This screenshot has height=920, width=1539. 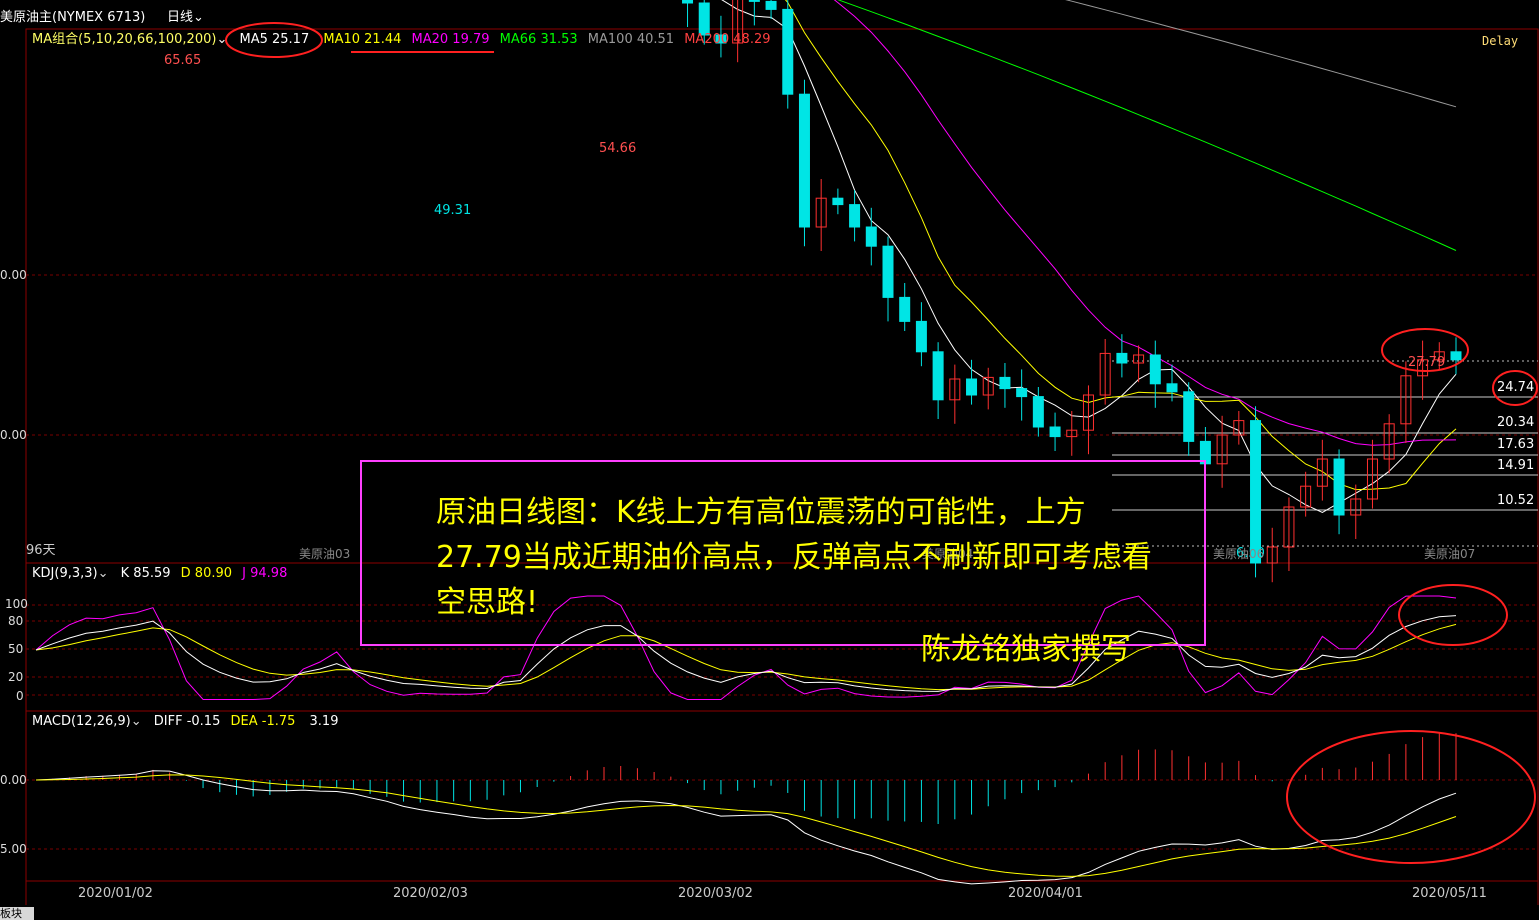 I want to click on macd-value: 3.19, so click(x=324, y=721).